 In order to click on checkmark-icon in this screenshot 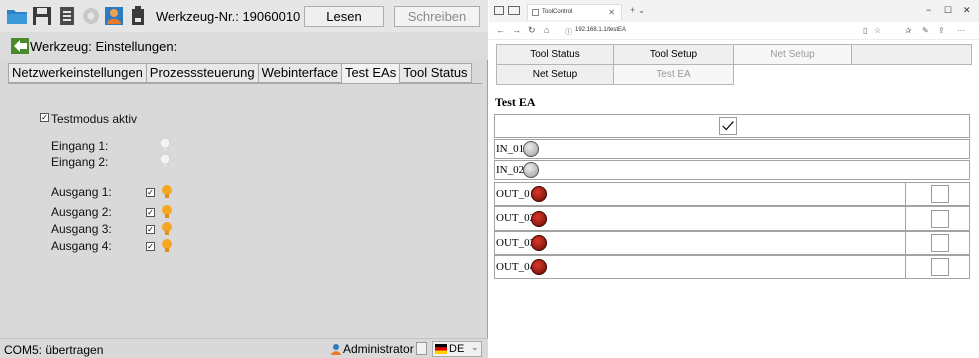, I will do `click(728, 126)`.